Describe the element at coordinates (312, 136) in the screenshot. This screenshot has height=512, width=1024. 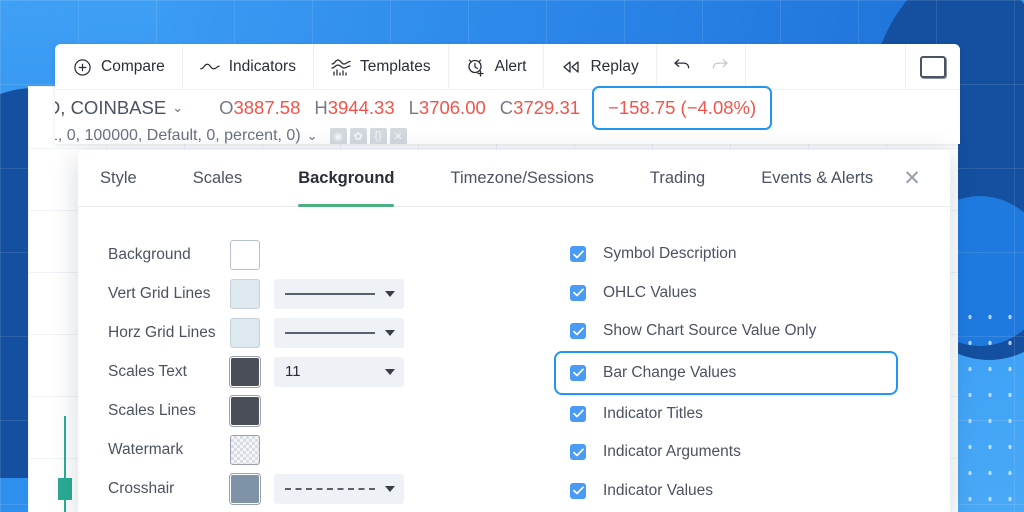
I see `indicator-chevron-down-icon: ⌄` at that location.